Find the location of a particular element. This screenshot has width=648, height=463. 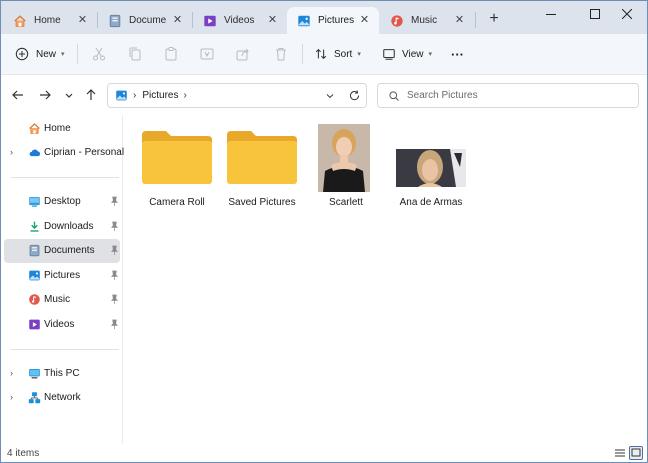

tab-documents: Docume ✕ is located at coordinates (145, 20).